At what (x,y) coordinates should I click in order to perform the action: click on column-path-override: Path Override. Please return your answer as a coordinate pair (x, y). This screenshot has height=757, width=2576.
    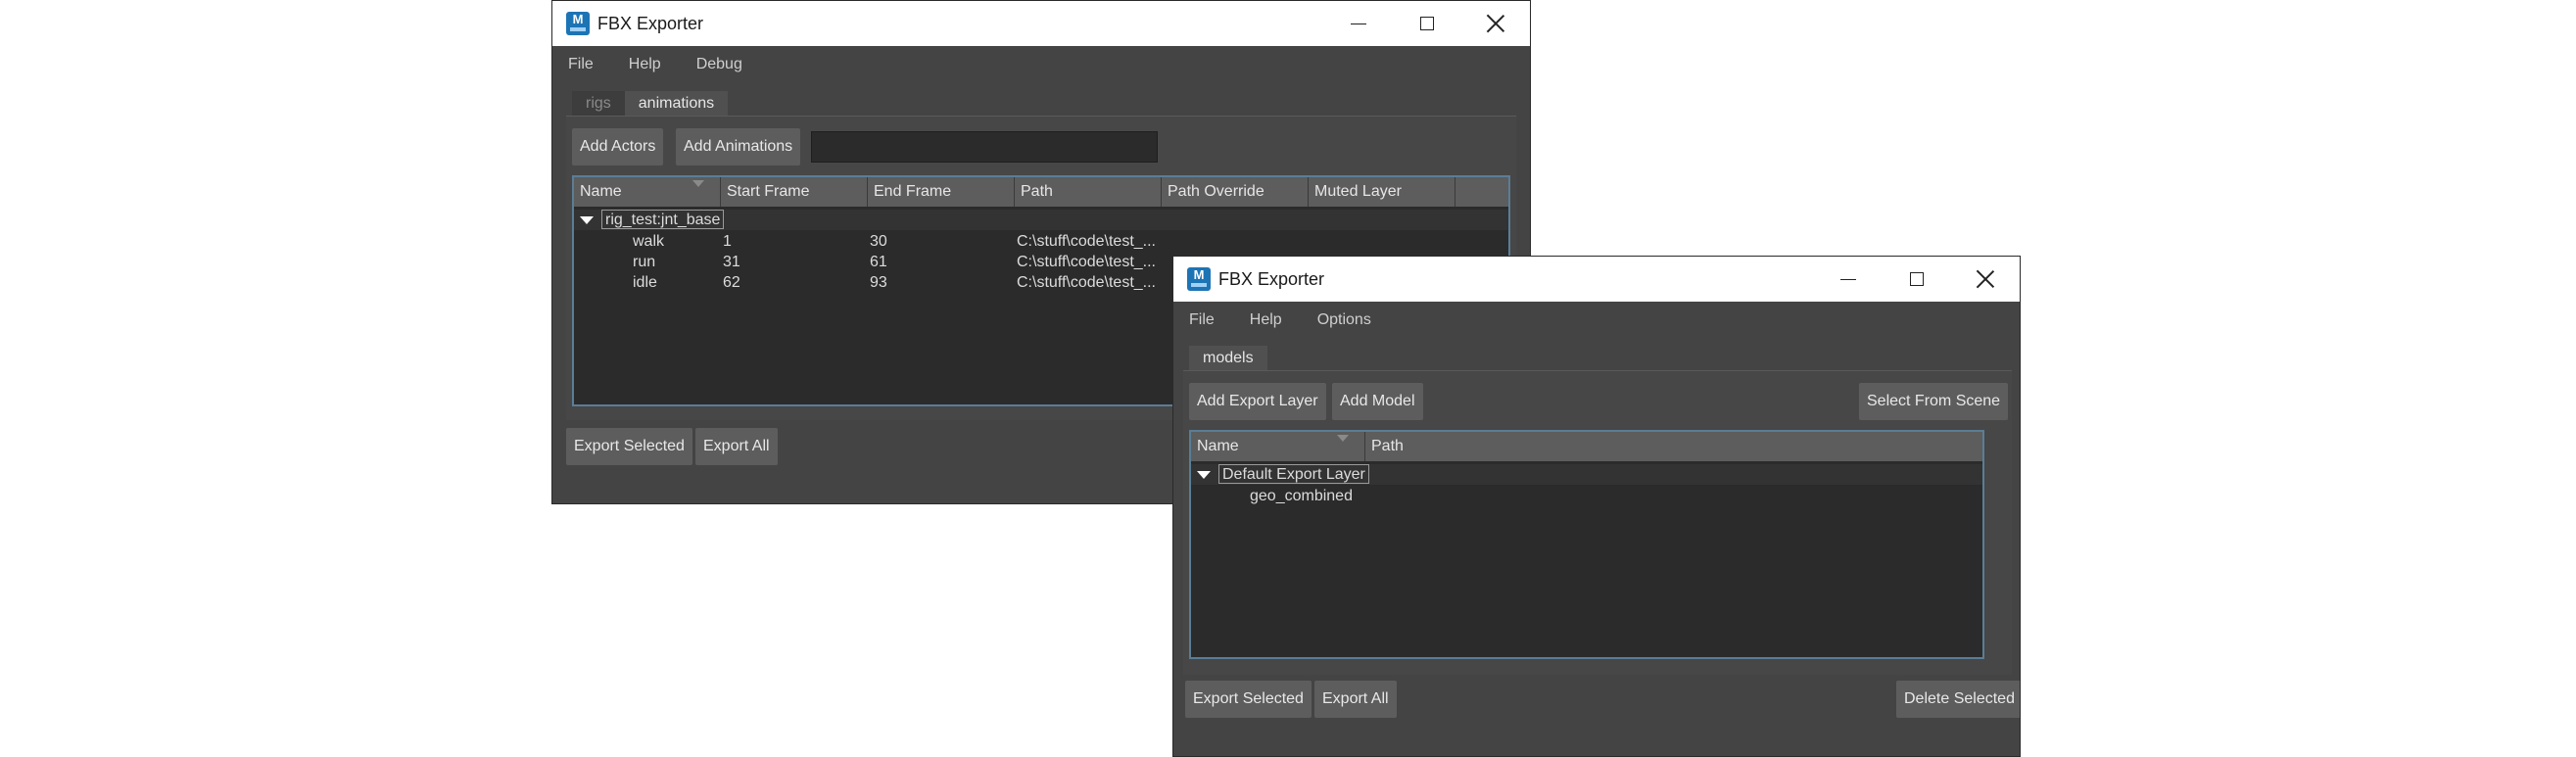
    Looking at the image, I should click on (1235, 192).